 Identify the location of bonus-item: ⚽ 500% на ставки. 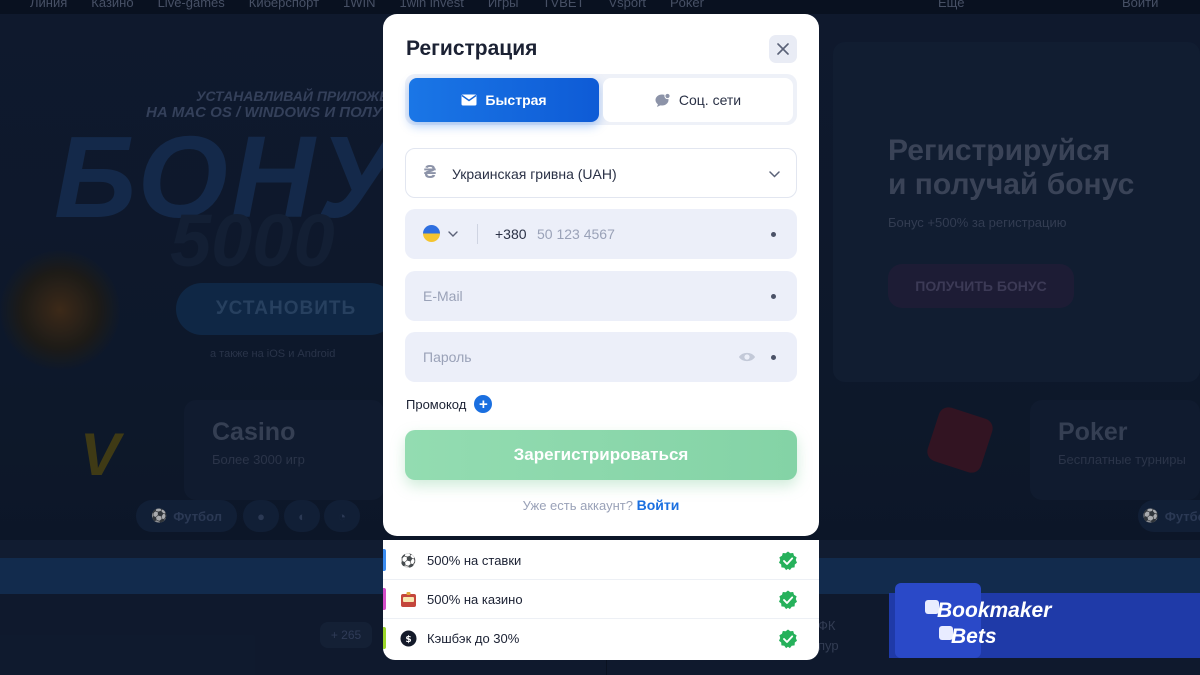
(601, 560).